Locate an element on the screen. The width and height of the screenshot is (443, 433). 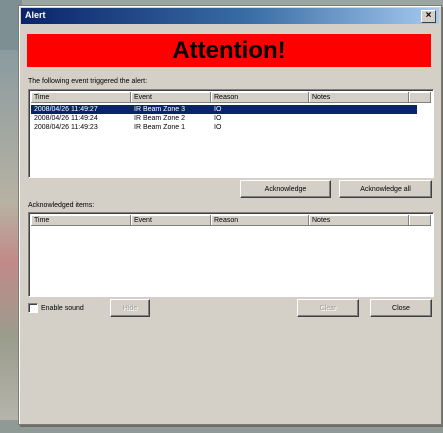
cell-event: IR Beam Zone 3 is located at coordinates (159, 109).